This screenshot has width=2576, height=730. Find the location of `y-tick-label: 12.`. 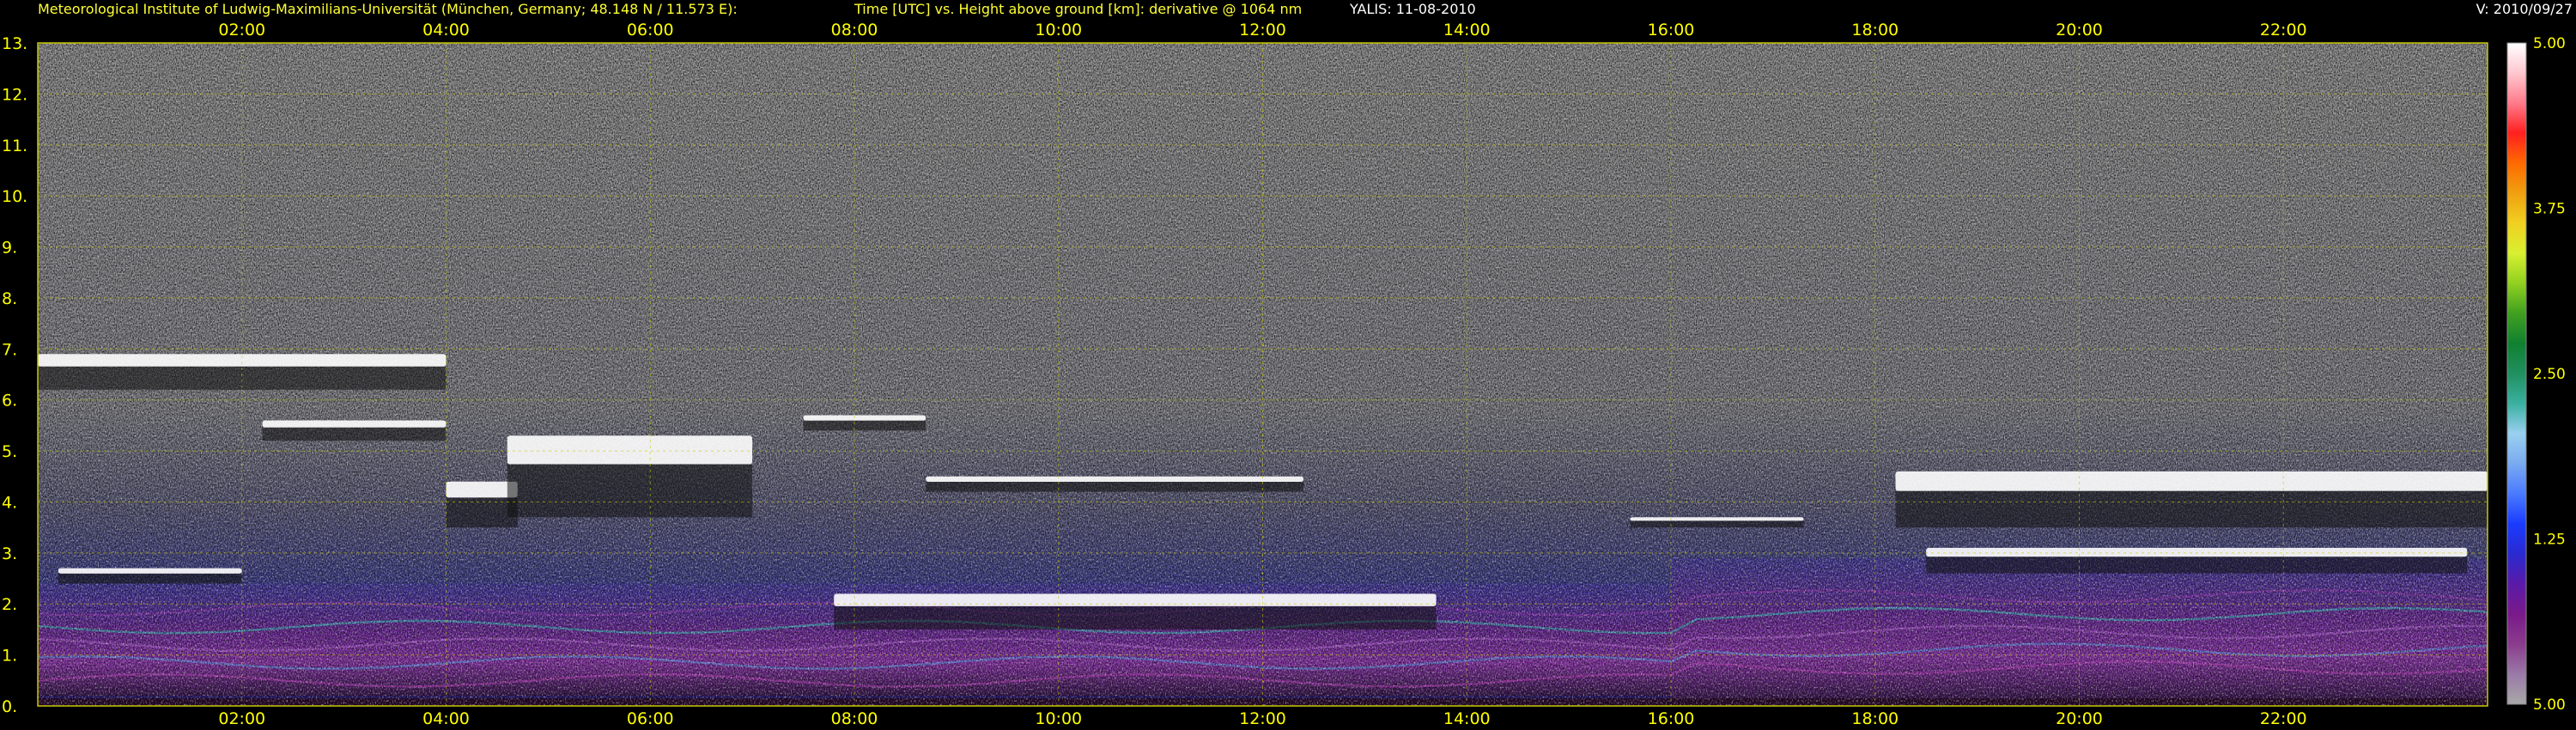

y-tick-label: 12. is located at coordinates (15, 94).